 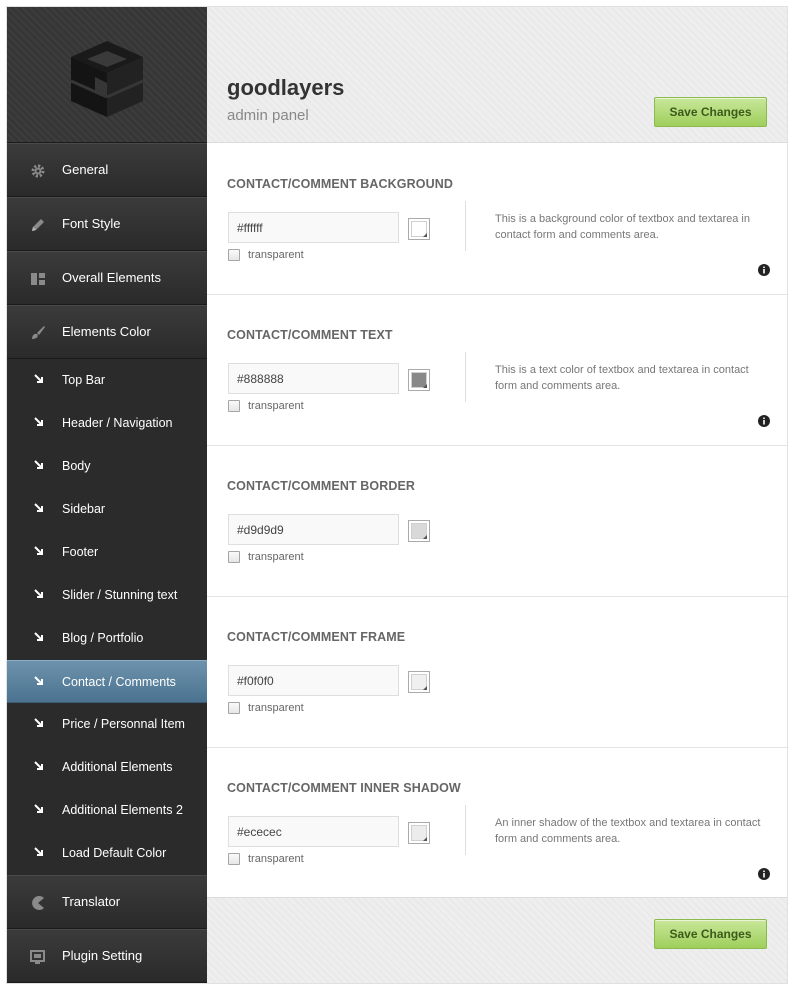 What do you see at coordinates (38, 171) in the screenshot?
I see `gear-icon` at bounding box center [38, 171].